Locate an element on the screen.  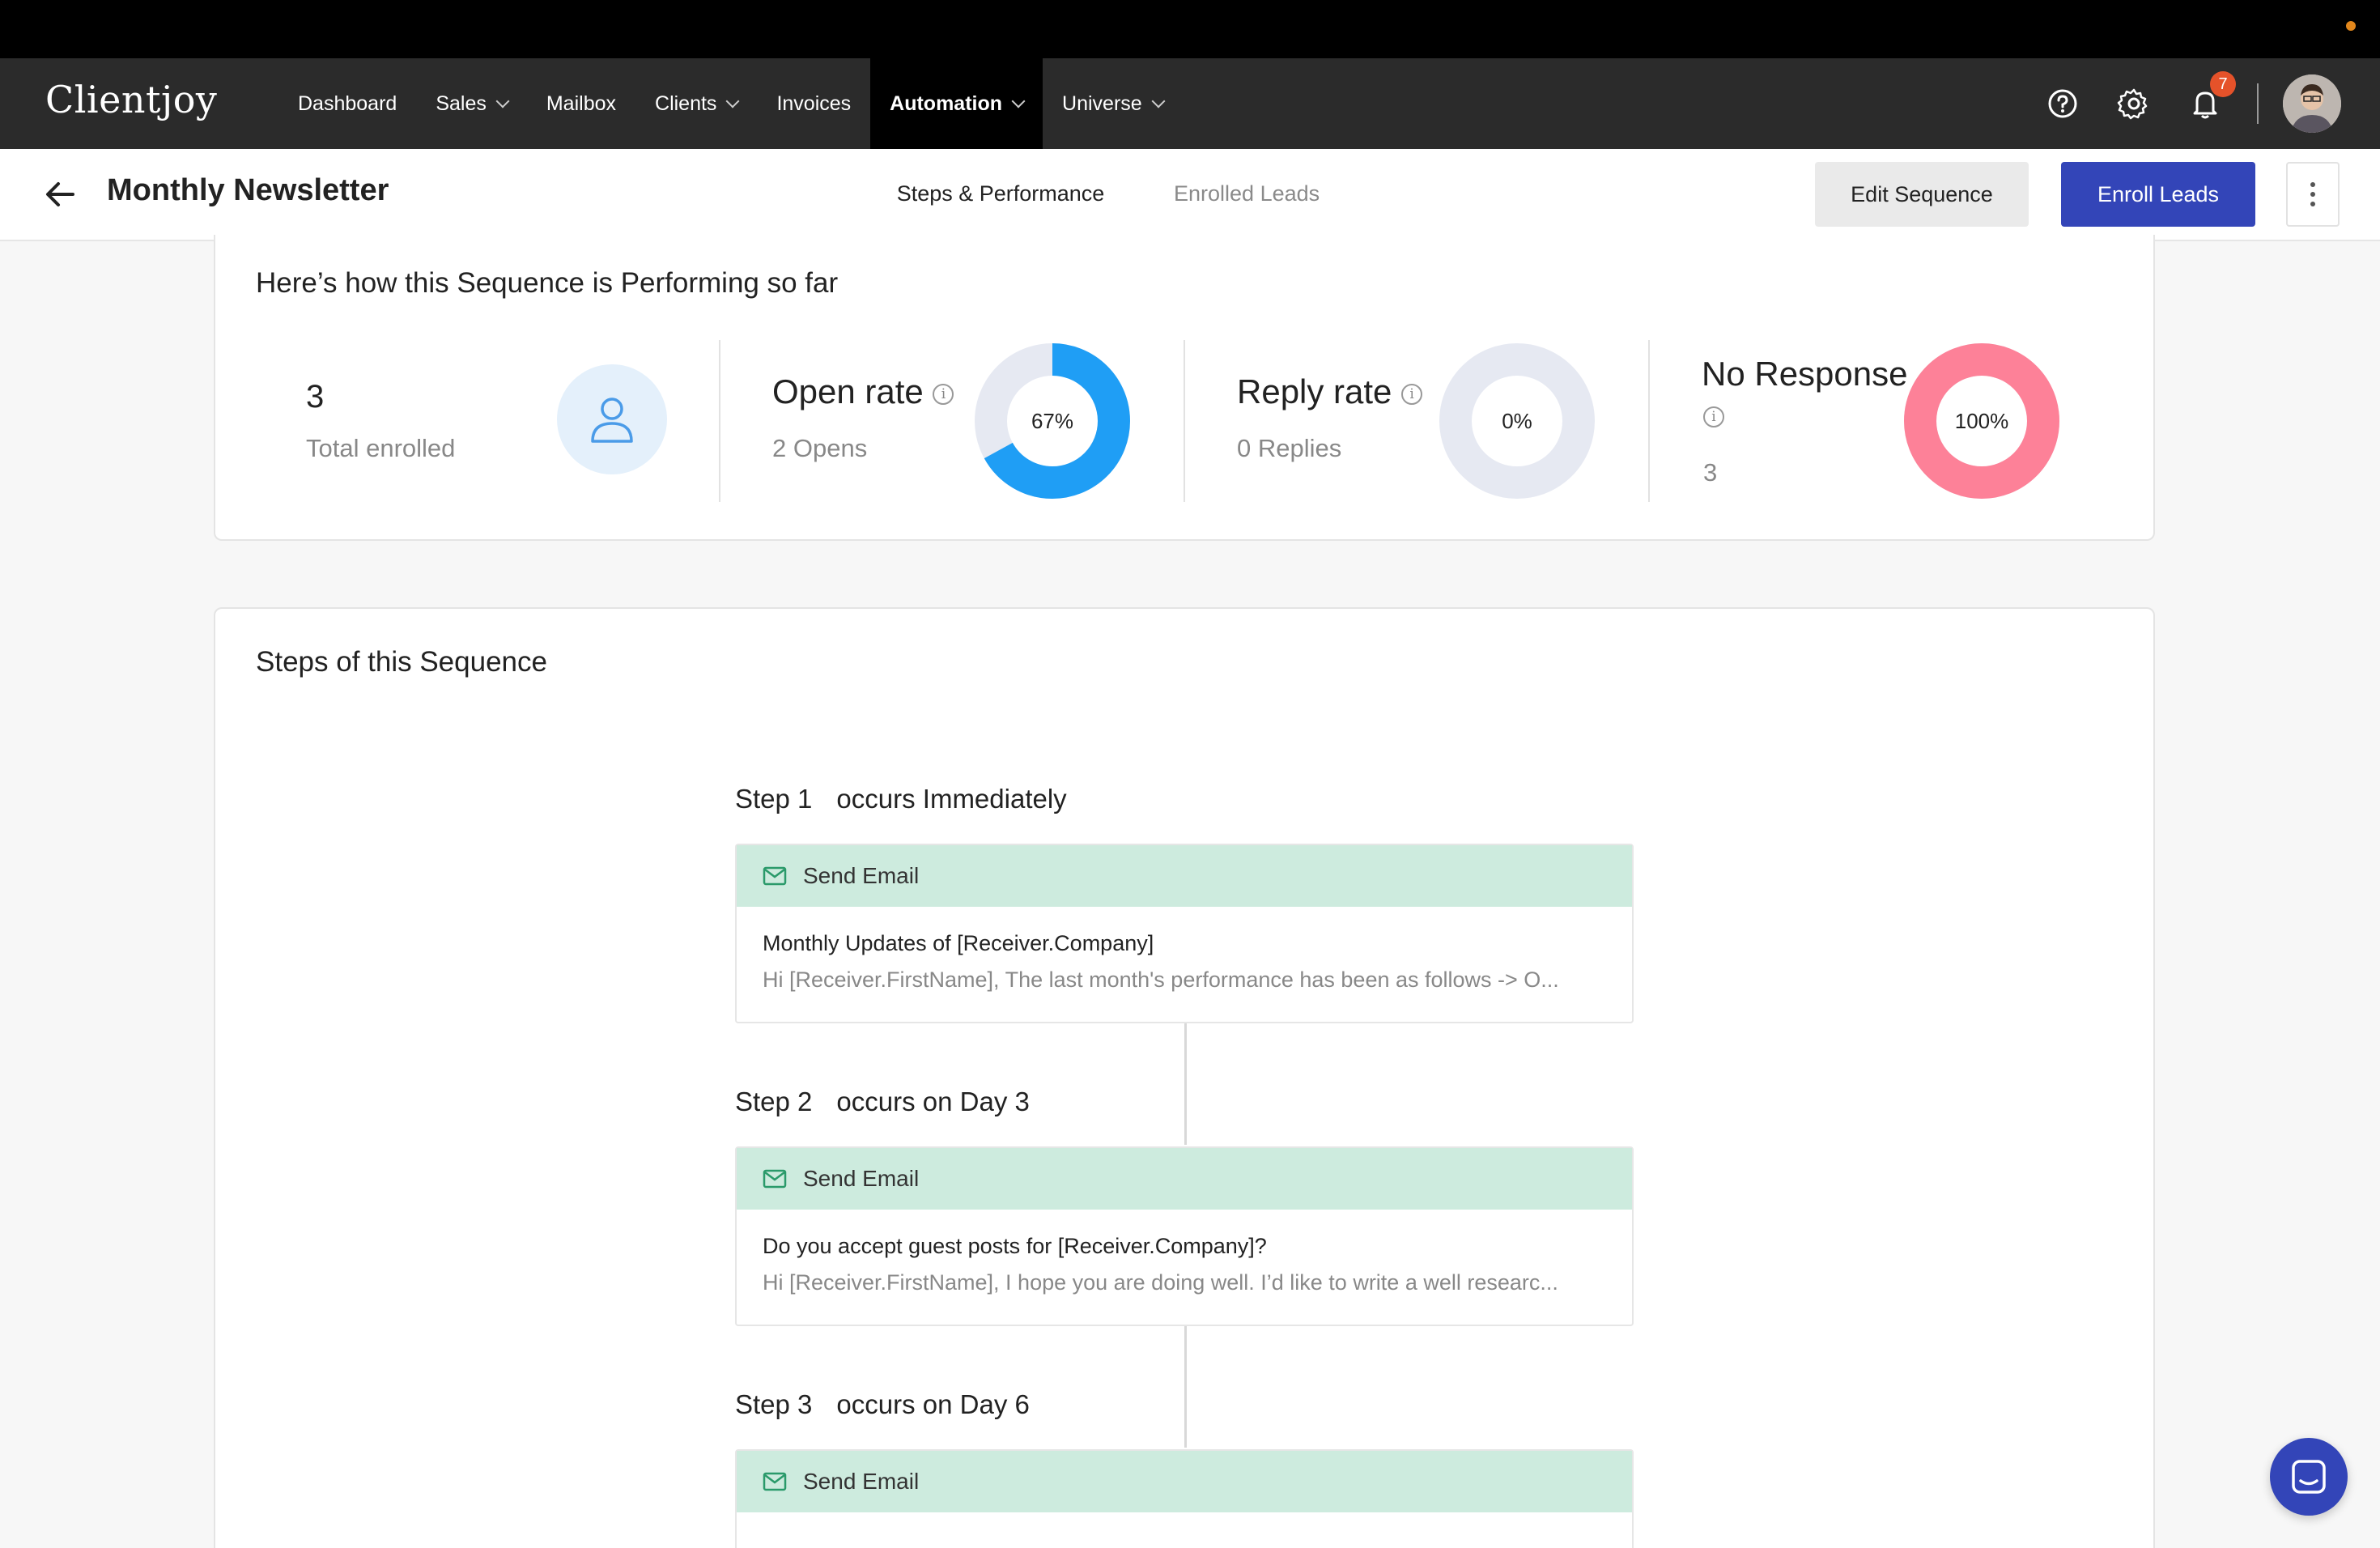
reply-rate-percent: 0% is located at coordinates (1517, 421).